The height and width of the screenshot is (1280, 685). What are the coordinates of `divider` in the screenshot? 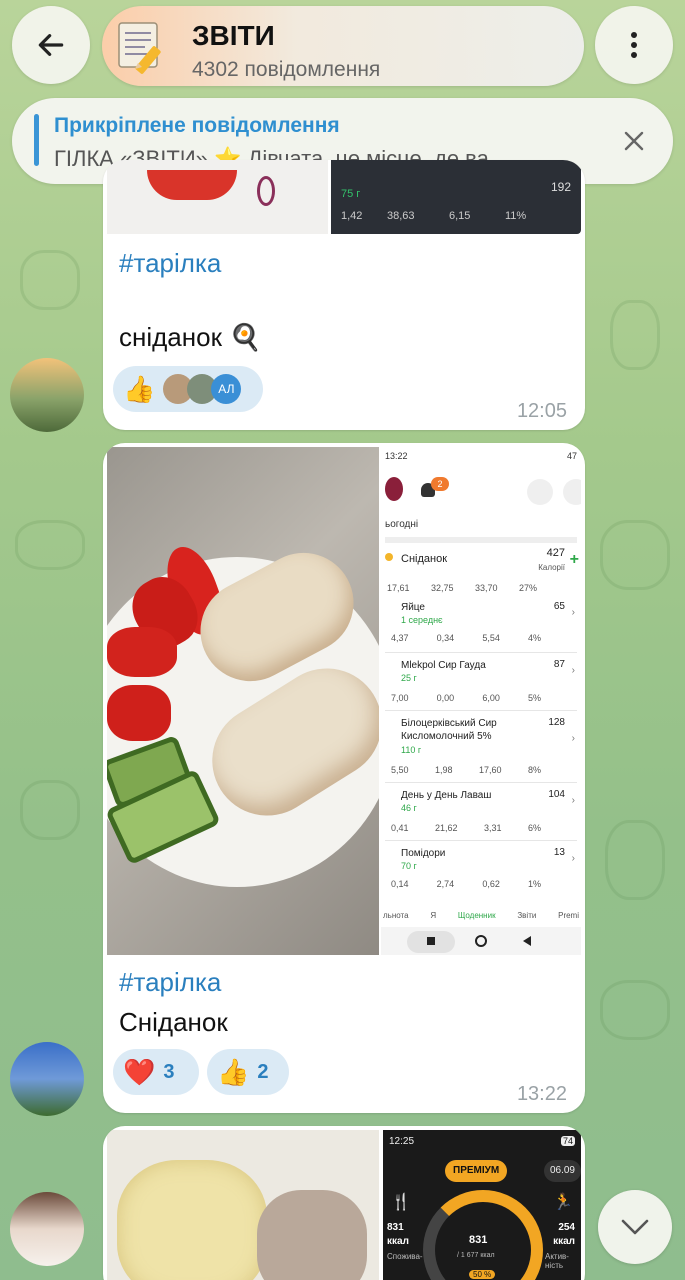 It's located at (481, 540).